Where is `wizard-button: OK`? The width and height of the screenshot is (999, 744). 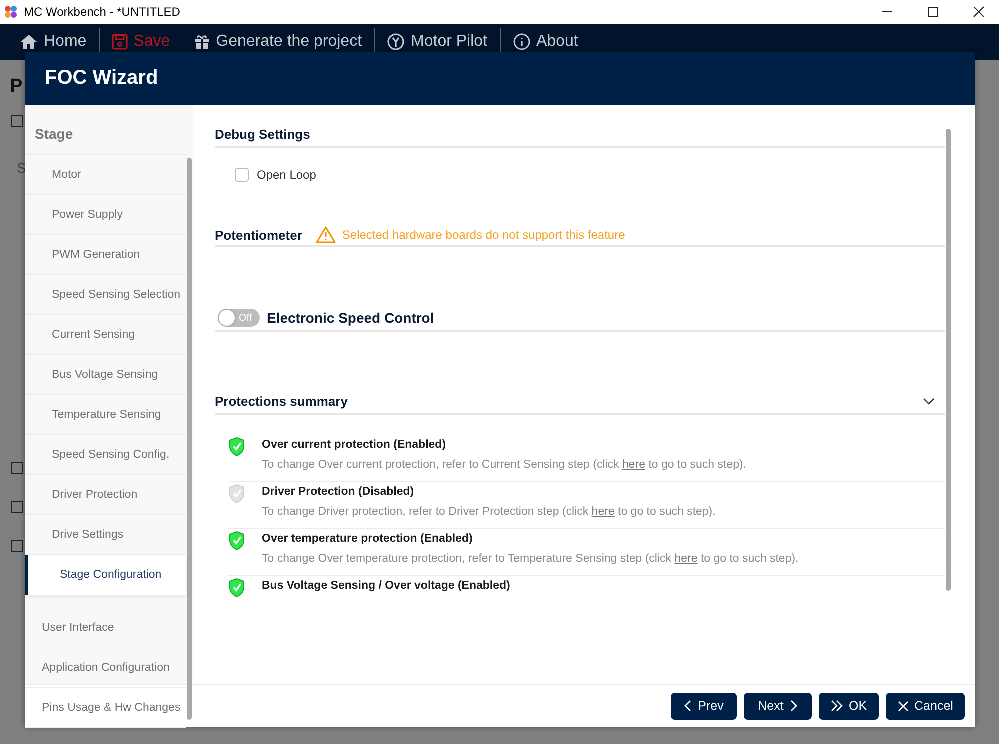 wizard-button: OK is located at coordinates (849, 706).